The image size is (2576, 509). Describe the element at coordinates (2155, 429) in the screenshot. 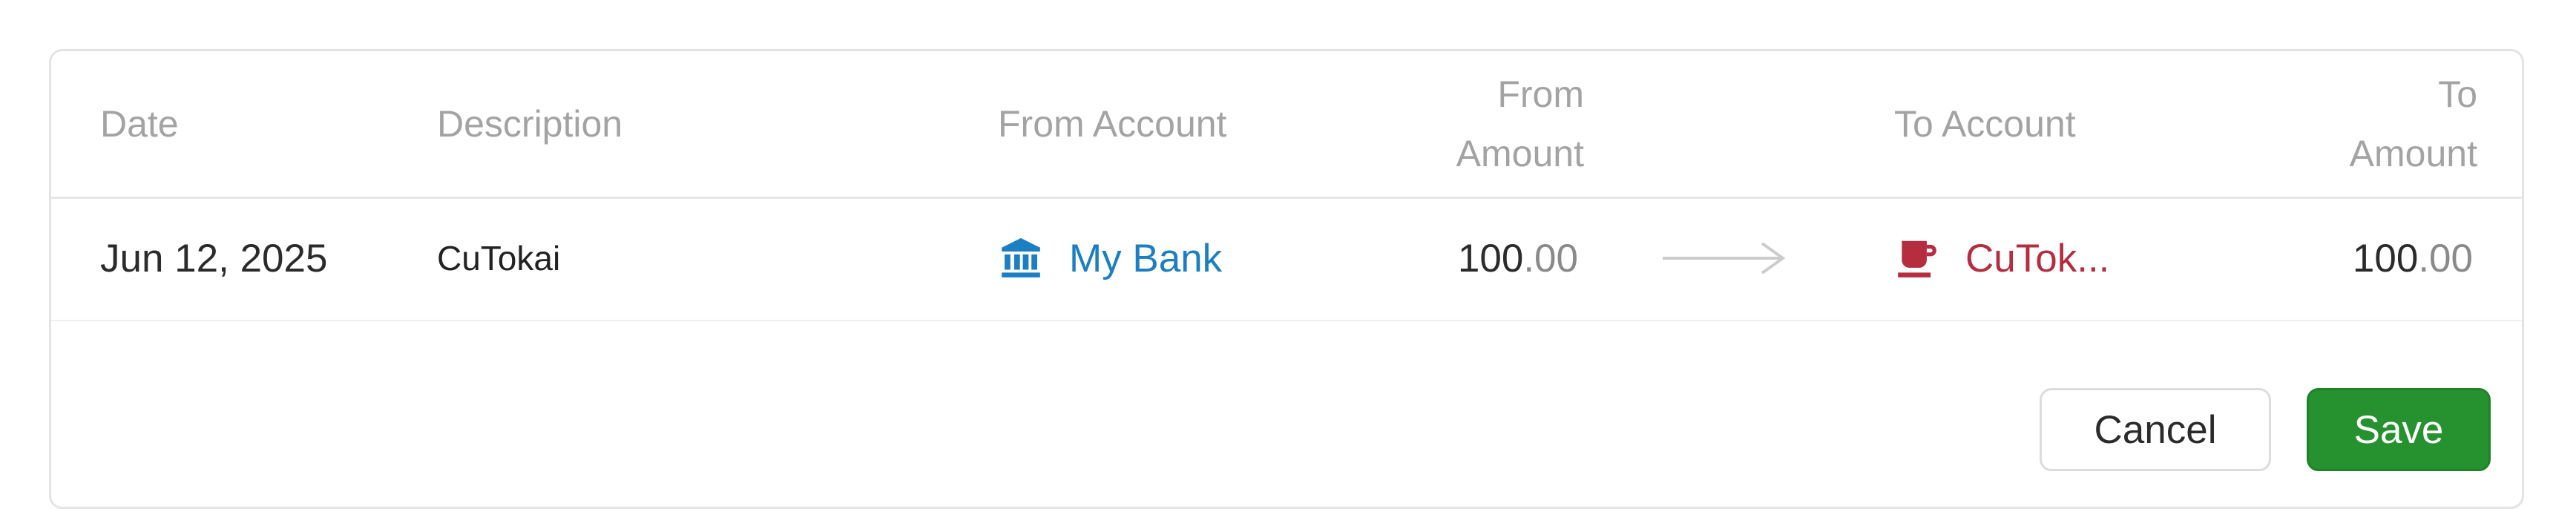

I see `cancel-button: Cancel` at that location.